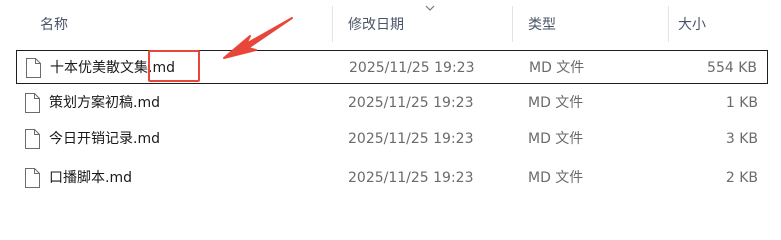 The height and width of the screenshot is (240, 781). What do you see at coordinates (376, 24) in the screenshot?
I see `column-header-modified: 修改日期` at bounding box center [376, 24].